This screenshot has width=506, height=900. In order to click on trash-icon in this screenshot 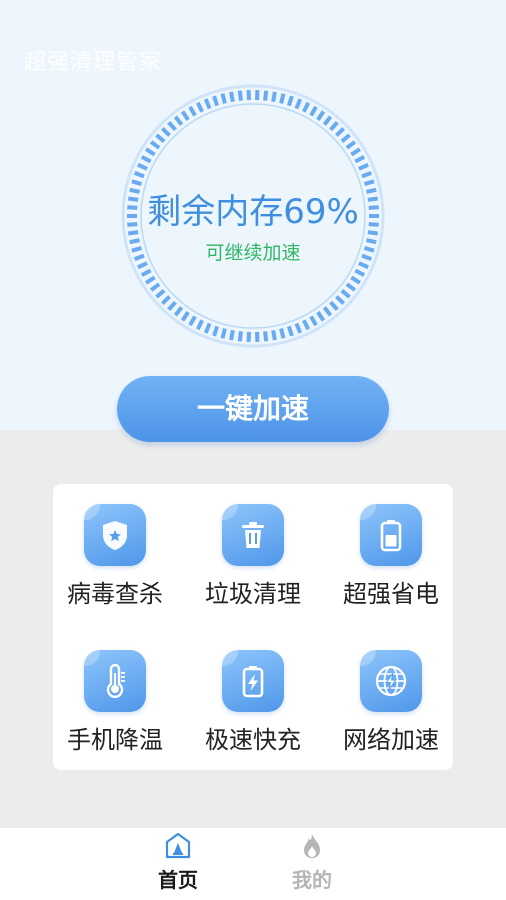, I will do `click(253, 535)`.